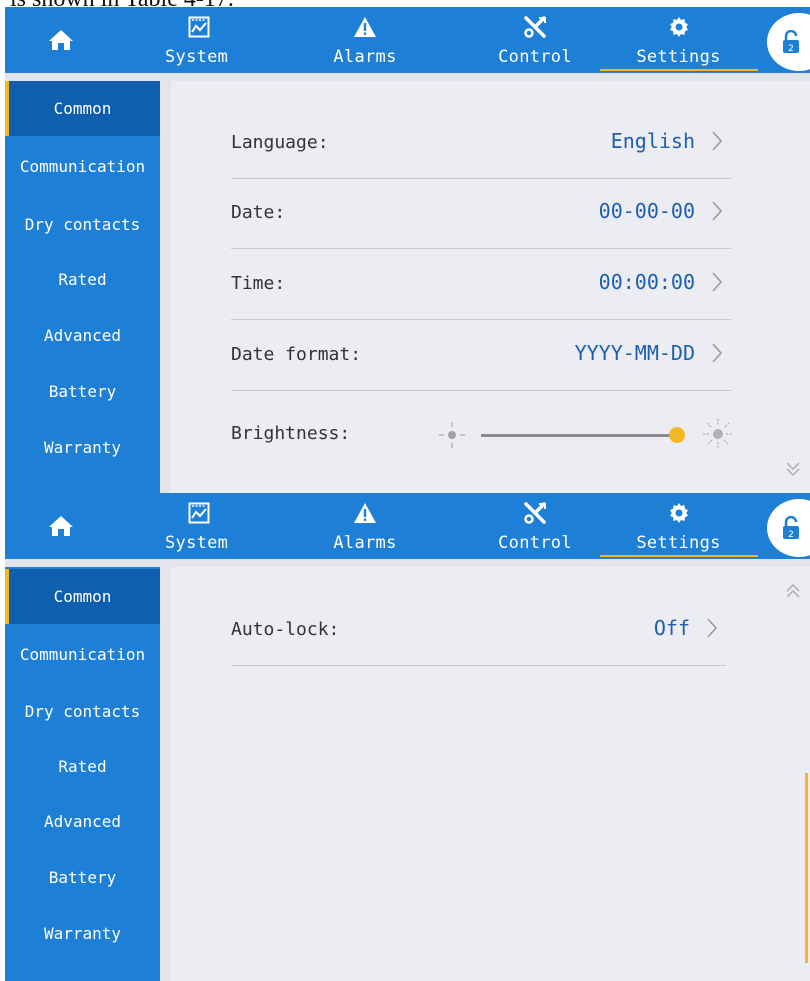  What do you see at coordinates (646, 211) in the screenshot?
I see `setting-value: 00-00-00` at bounding box center [646, 211].